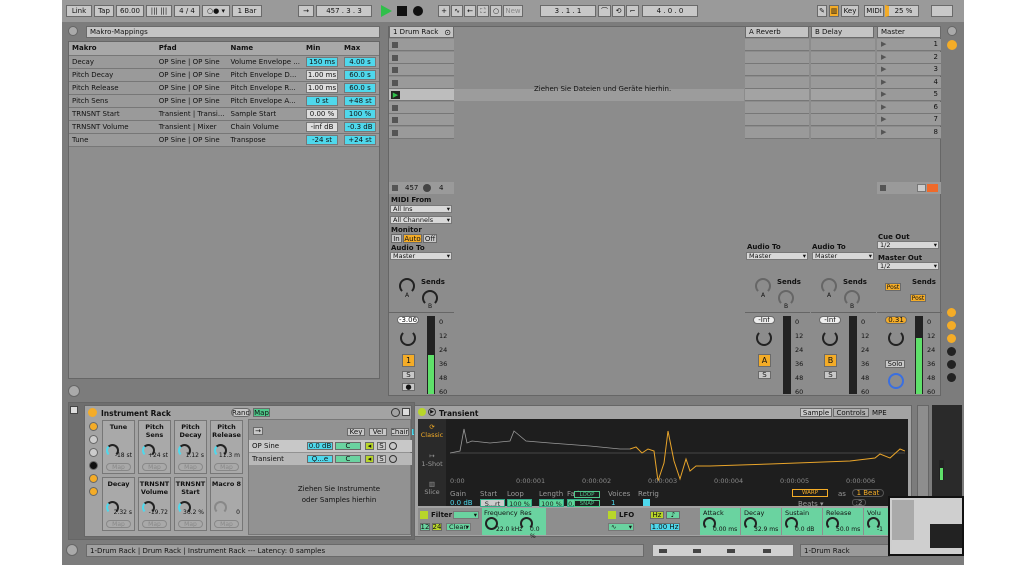  What do you see at coordinates (457, 11) in the screenshot?
I see `automation-arm-icon: ∿` at bounding box center [457, 11].